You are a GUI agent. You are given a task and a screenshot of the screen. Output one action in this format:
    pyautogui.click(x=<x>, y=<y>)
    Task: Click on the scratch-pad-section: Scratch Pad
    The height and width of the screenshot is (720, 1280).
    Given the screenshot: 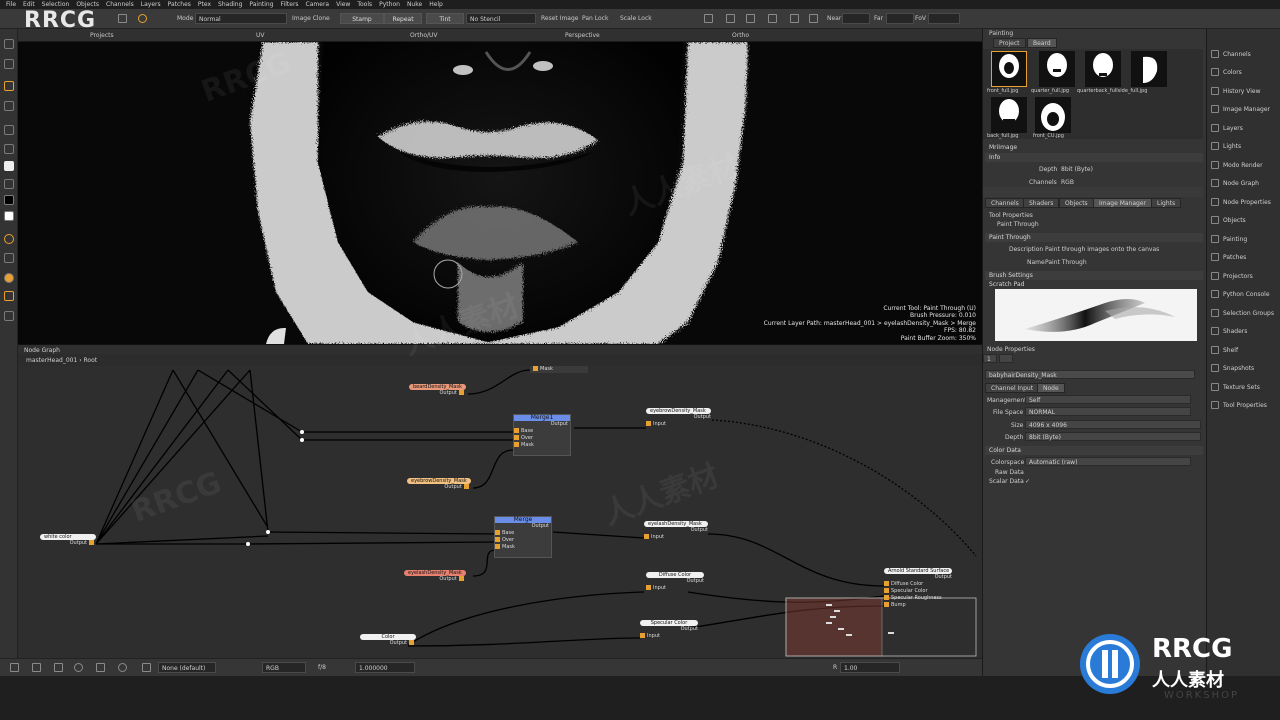 What is the action you would take?
    pyautogui.click(x=1094, y=284)
    